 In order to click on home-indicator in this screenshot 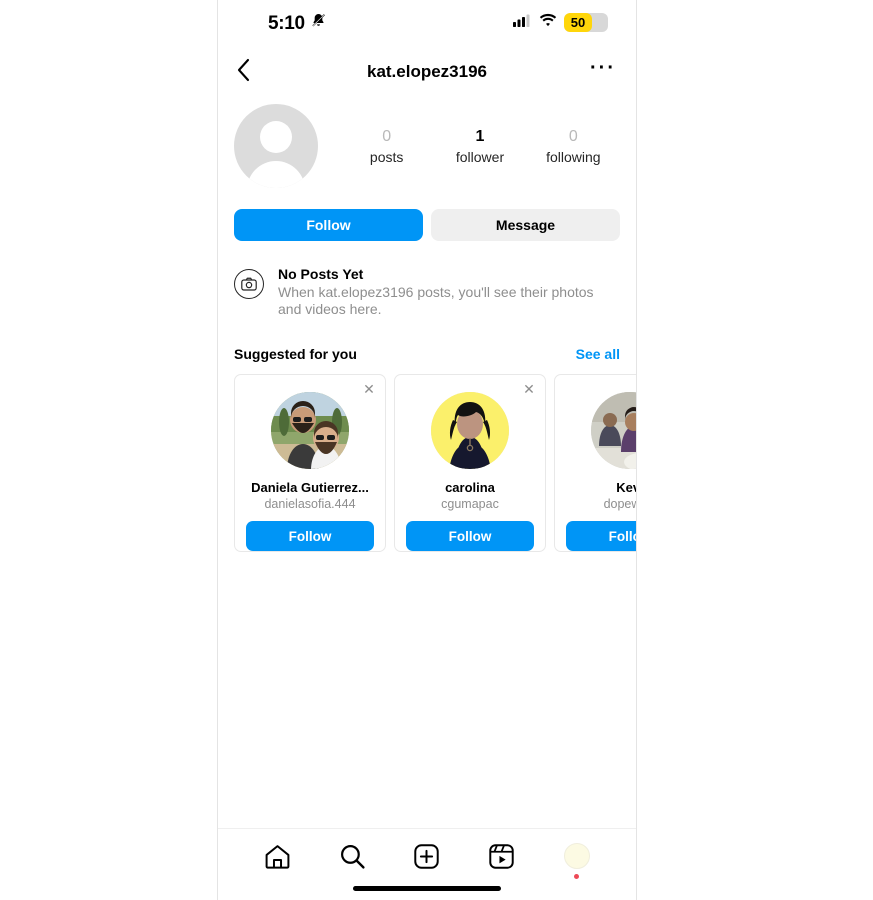, I will do `click(427, 888)`.